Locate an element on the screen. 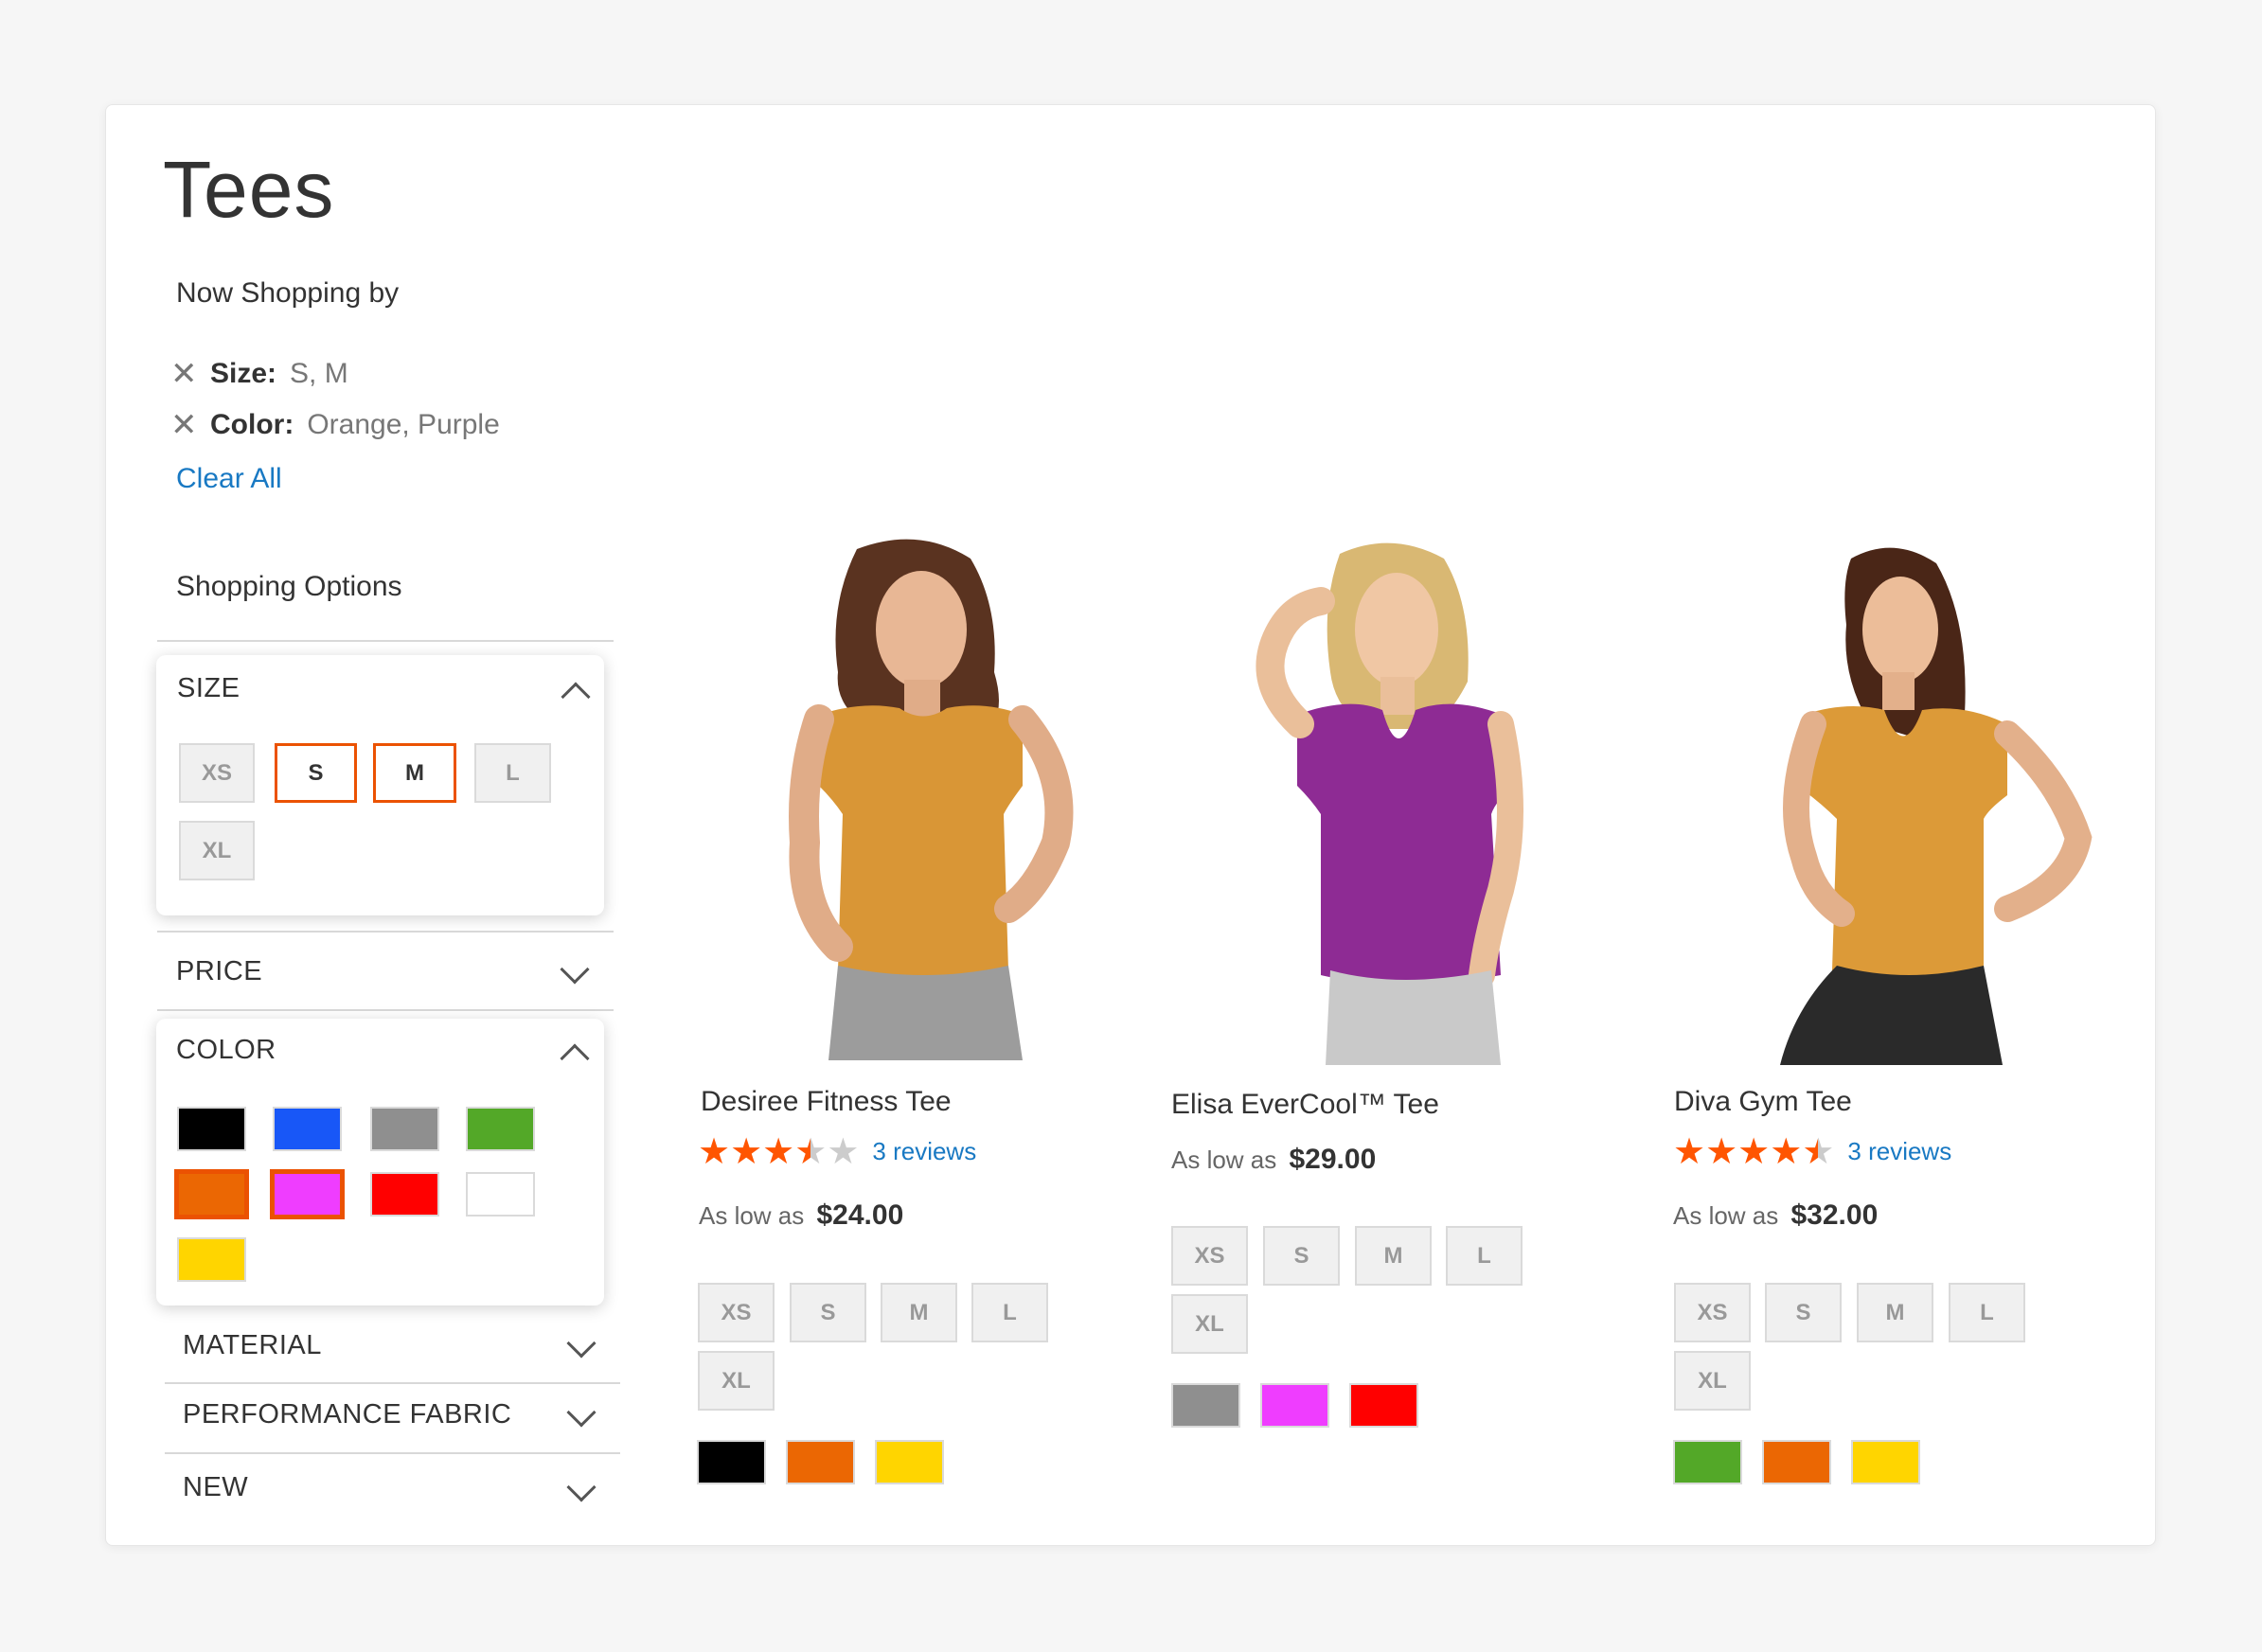 This screenshot has height=1652, width=2262. price-value: $29.00 is located at coordinates (1333, 1159).